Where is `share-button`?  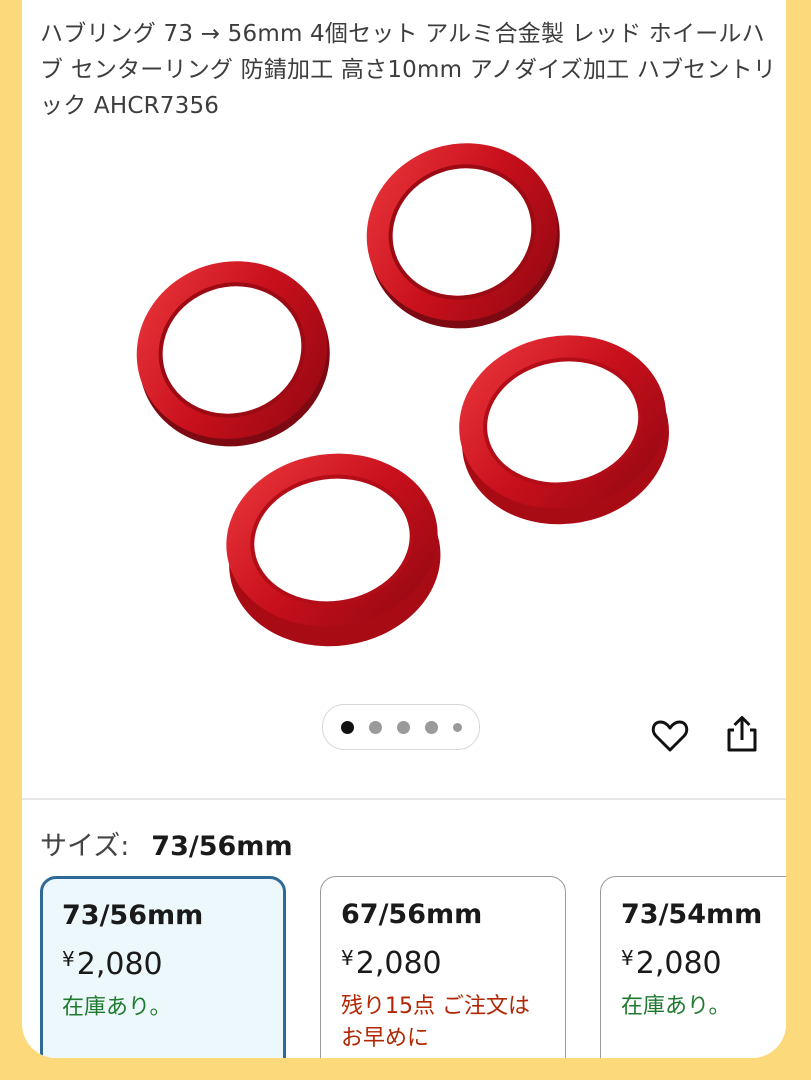
share-button is located at coordinates (742, 734).